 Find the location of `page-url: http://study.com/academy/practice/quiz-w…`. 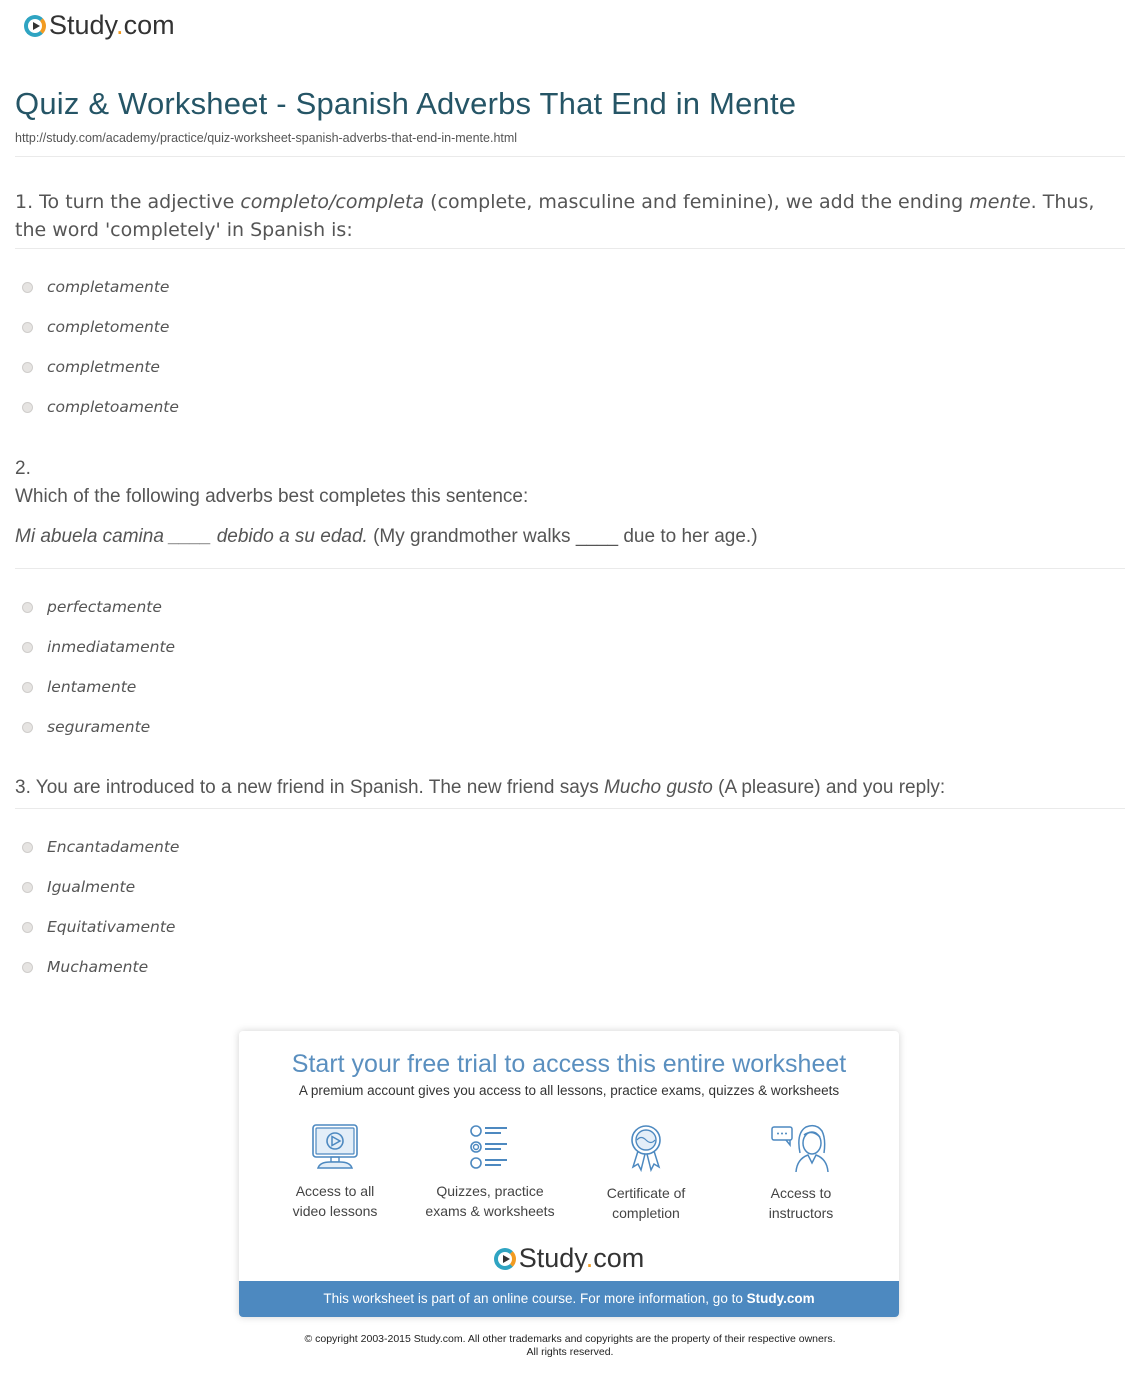

page-url: http://study.com/academy/practice/quiz-w… is located at coordinates (266, 138).